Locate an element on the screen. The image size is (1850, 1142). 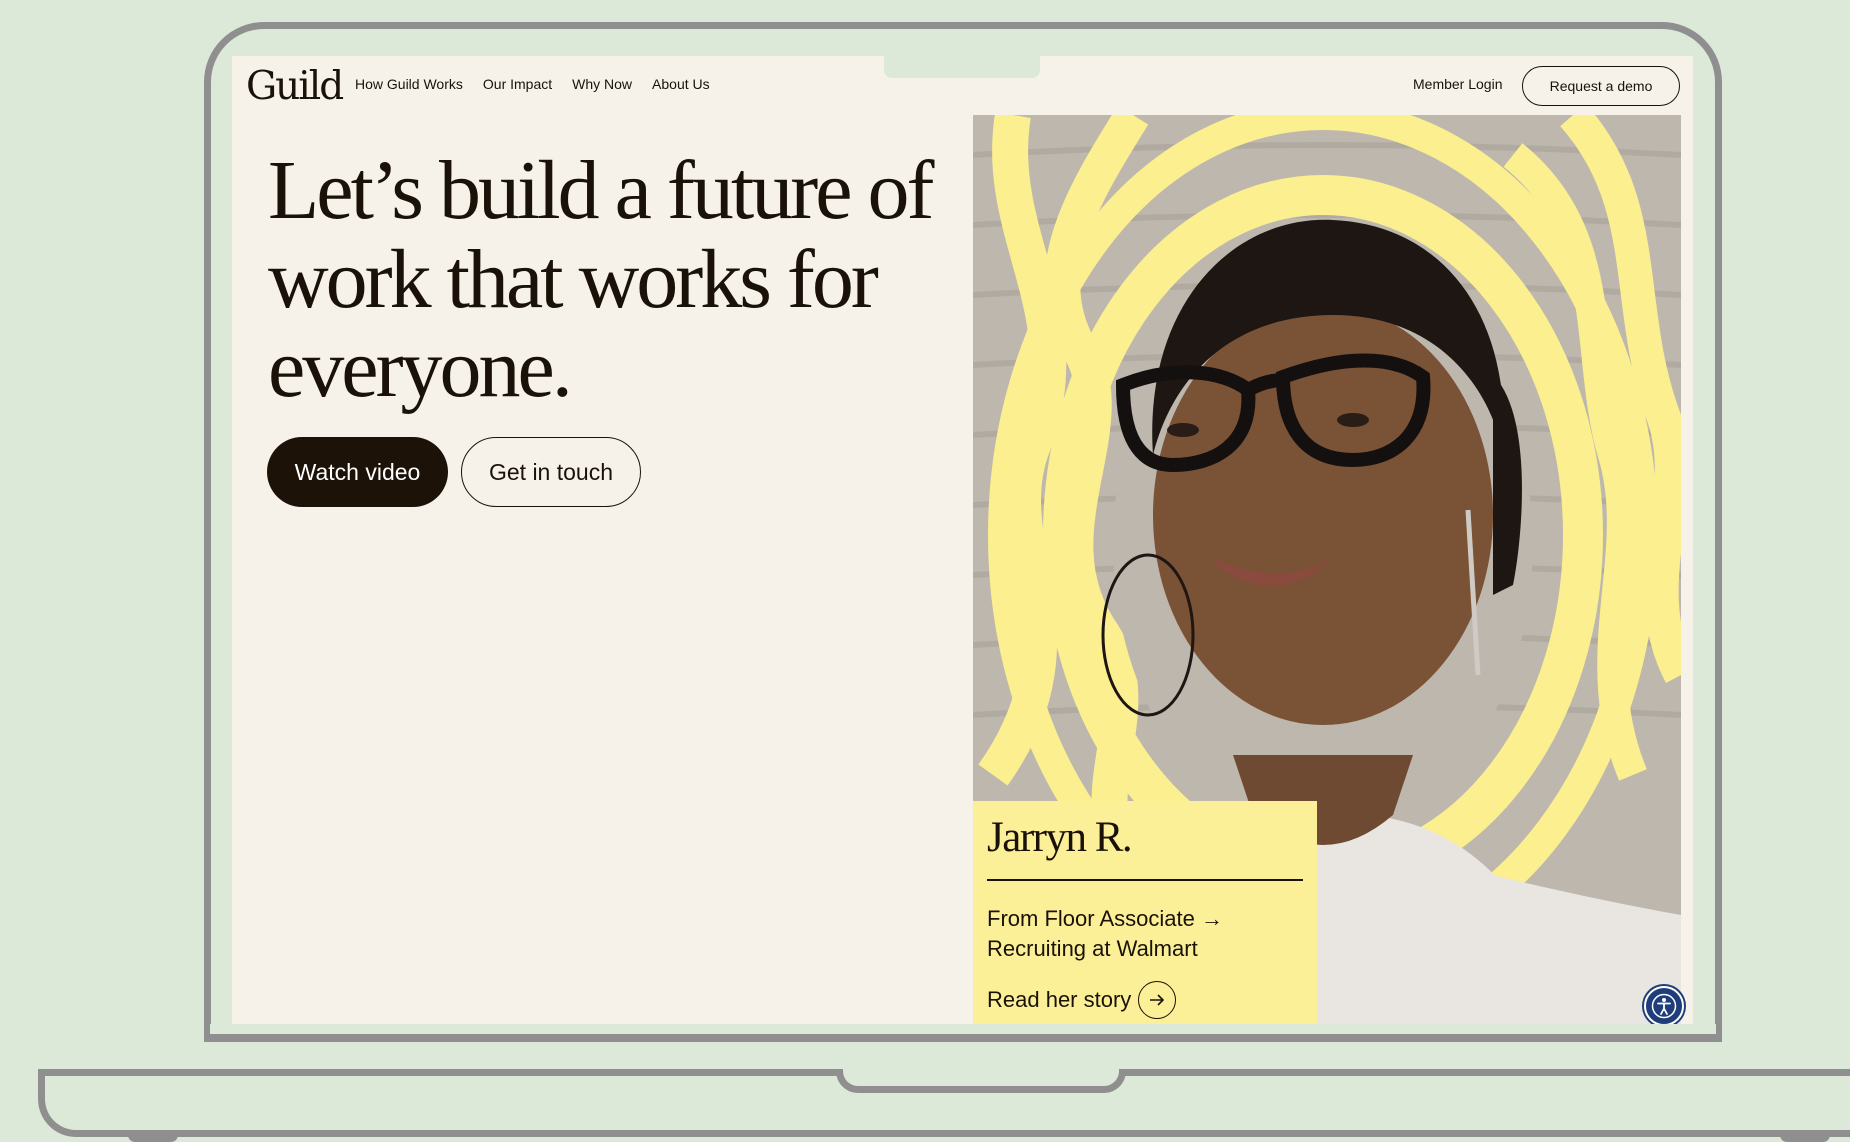
nav-link-about-us: About Us is located at coordinates (681, 84).